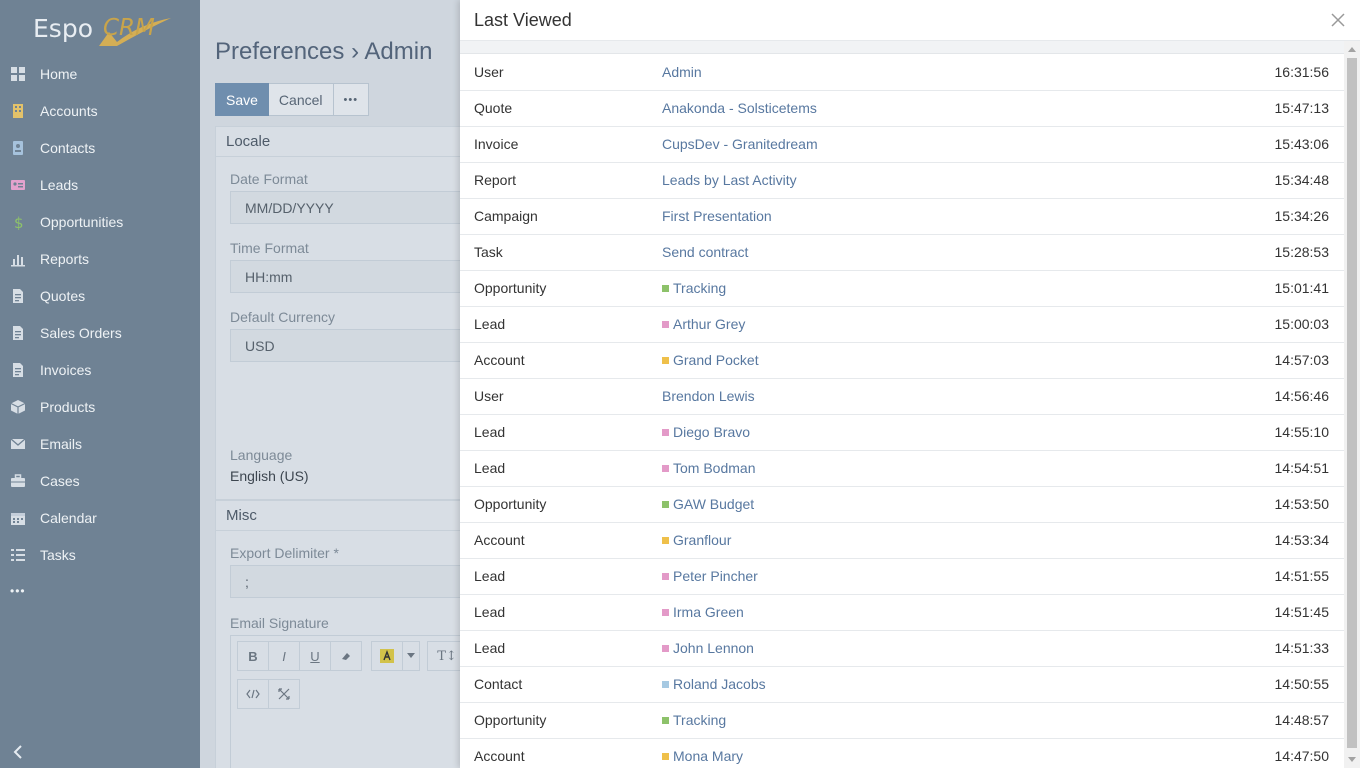  Describe the element at coordinates (18, 444) in the screenshot. I see `envelope-icon` at that location.